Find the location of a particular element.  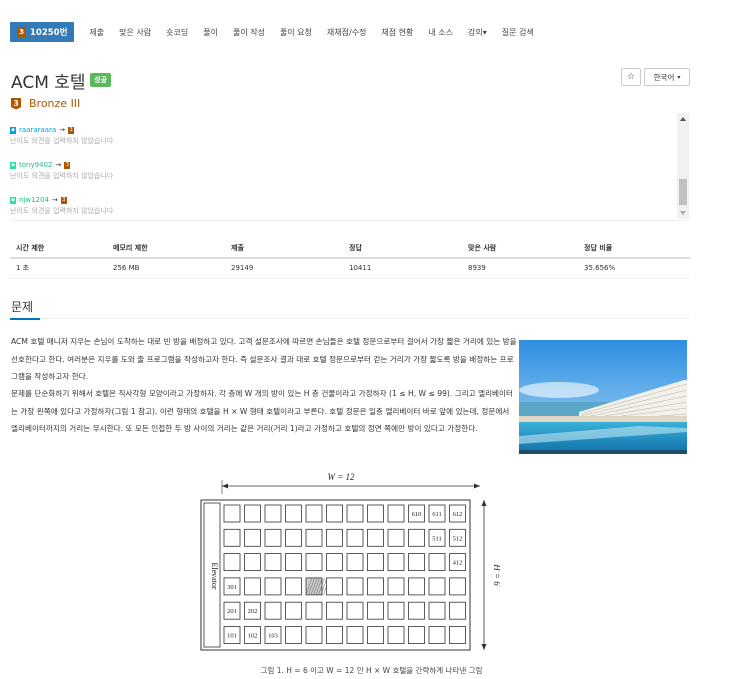

nav-question-search: 질문 검색 is located at coordinates (518, 32).